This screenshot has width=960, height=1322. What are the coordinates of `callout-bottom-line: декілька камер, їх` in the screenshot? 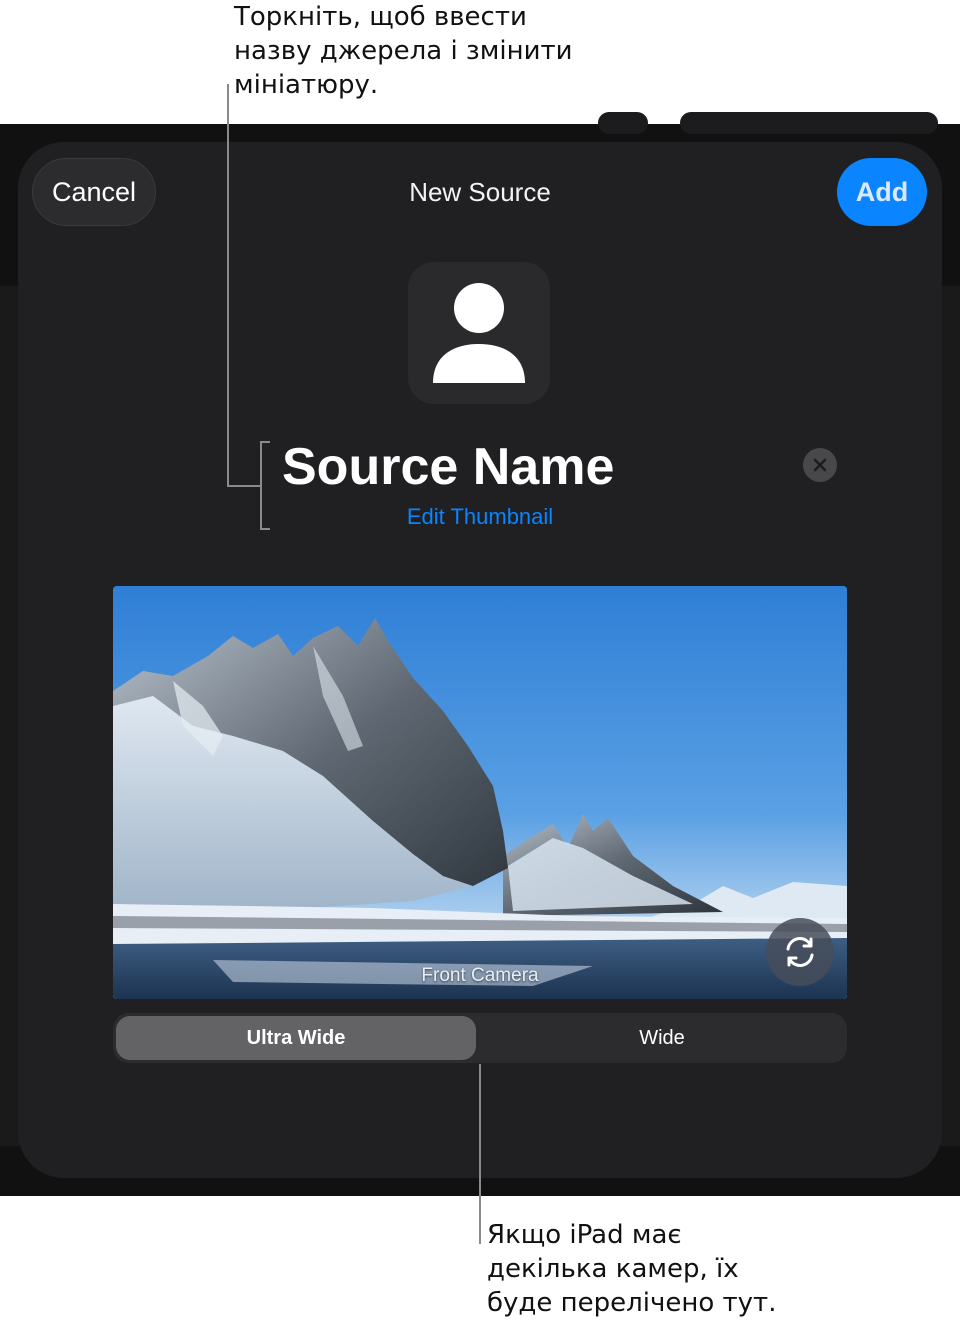 It's located at (613, 1269).